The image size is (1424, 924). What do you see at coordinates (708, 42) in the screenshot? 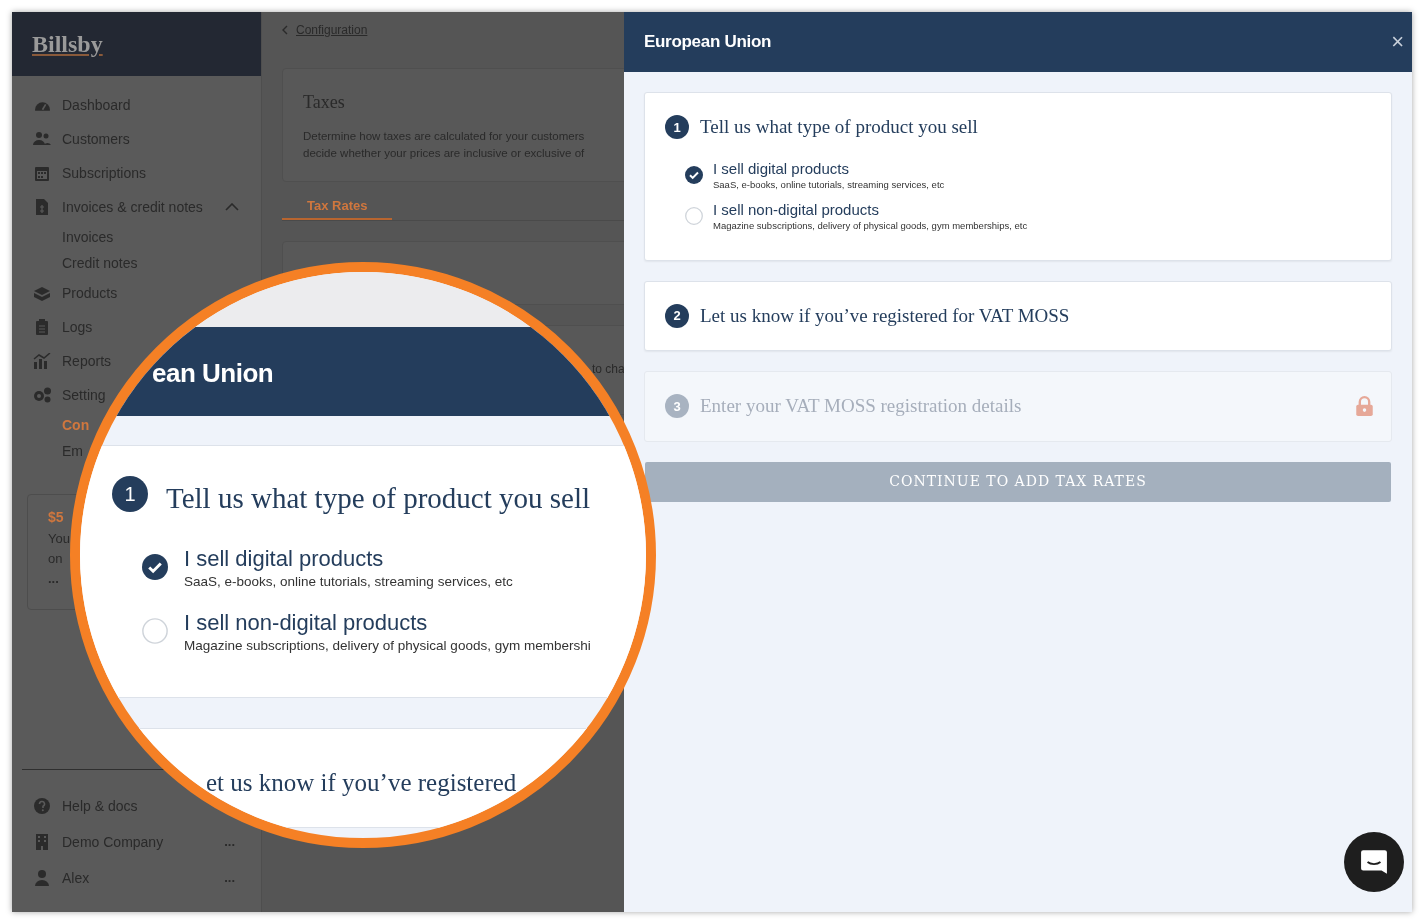
I see `panel-title: European Union` at bounding box center [708, 42].